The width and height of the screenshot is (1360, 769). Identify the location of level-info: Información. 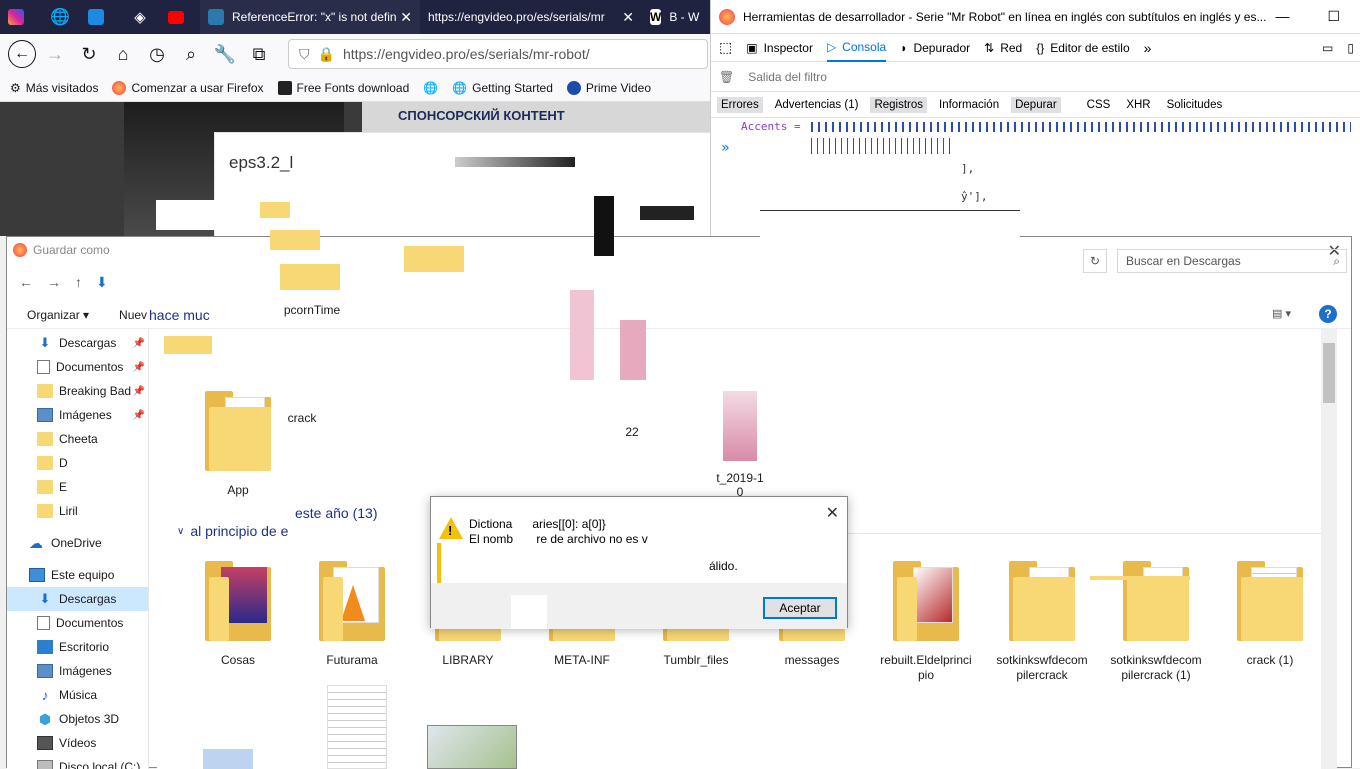
(969, 105).